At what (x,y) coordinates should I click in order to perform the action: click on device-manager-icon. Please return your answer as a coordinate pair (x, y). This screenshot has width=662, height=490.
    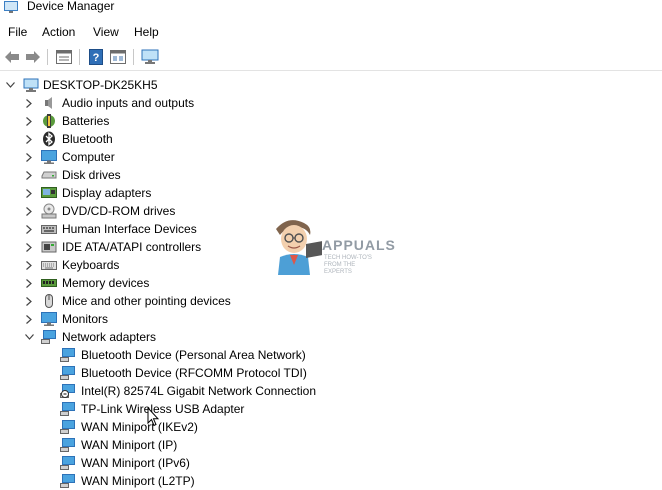
    Looking at the image, I should click on (11, 7).